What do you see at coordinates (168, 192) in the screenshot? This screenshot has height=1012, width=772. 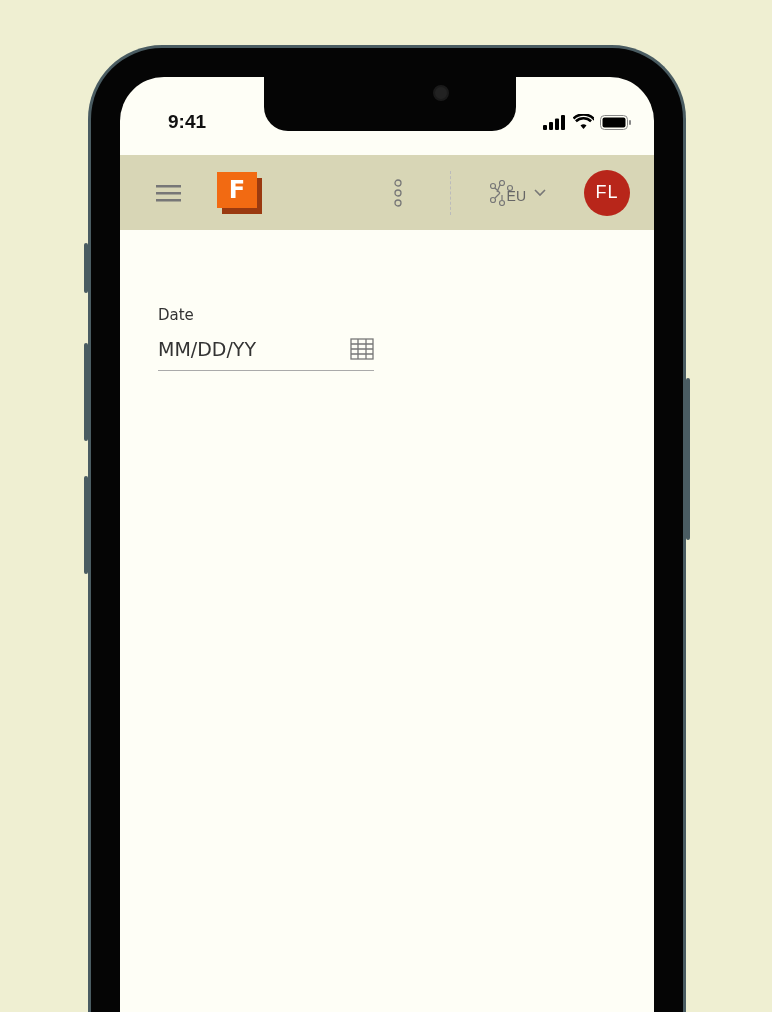 I see `menu-icon` at bounding box center [168, 192].